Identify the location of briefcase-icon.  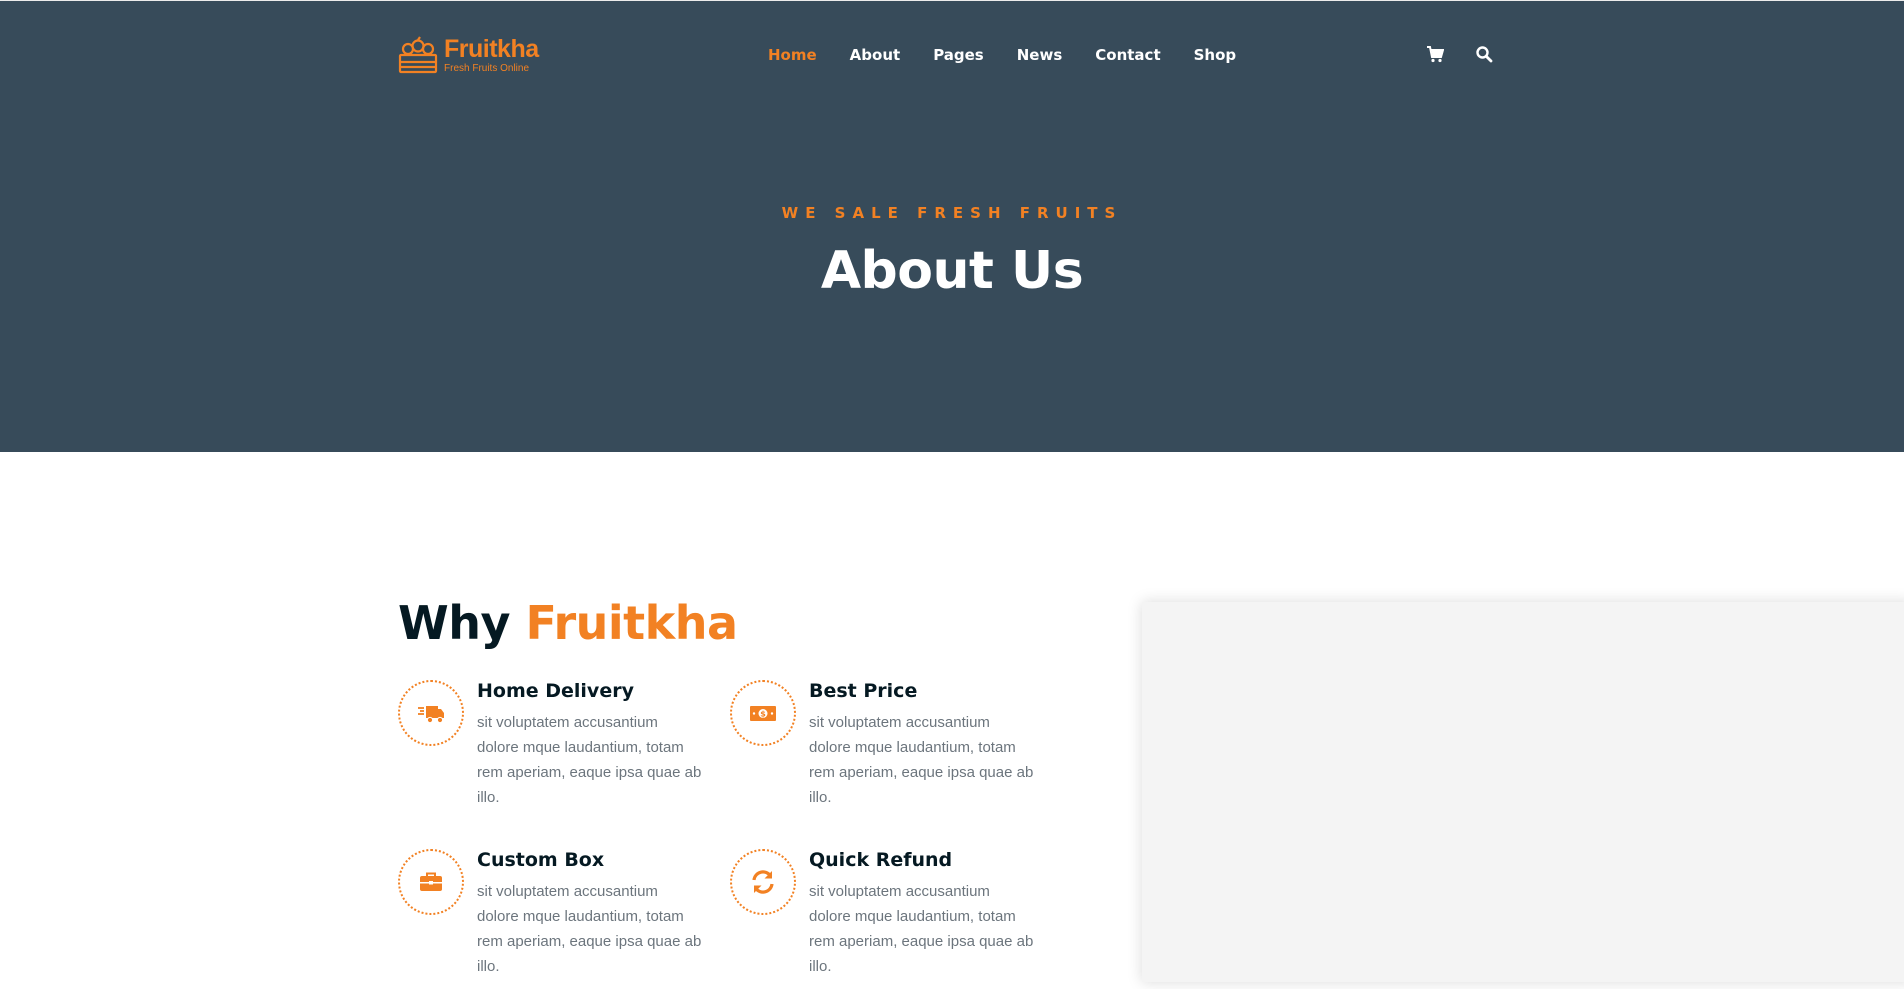
(431, 881).